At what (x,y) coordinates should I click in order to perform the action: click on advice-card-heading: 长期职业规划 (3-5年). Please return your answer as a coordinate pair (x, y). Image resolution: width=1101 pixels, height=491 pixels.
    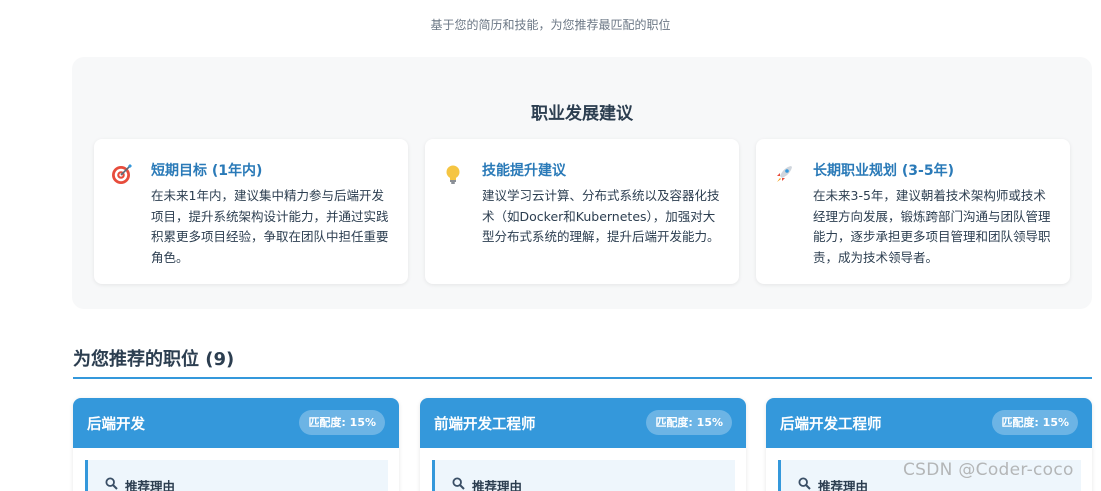
    Looking at the image, I should click on (883, 171).